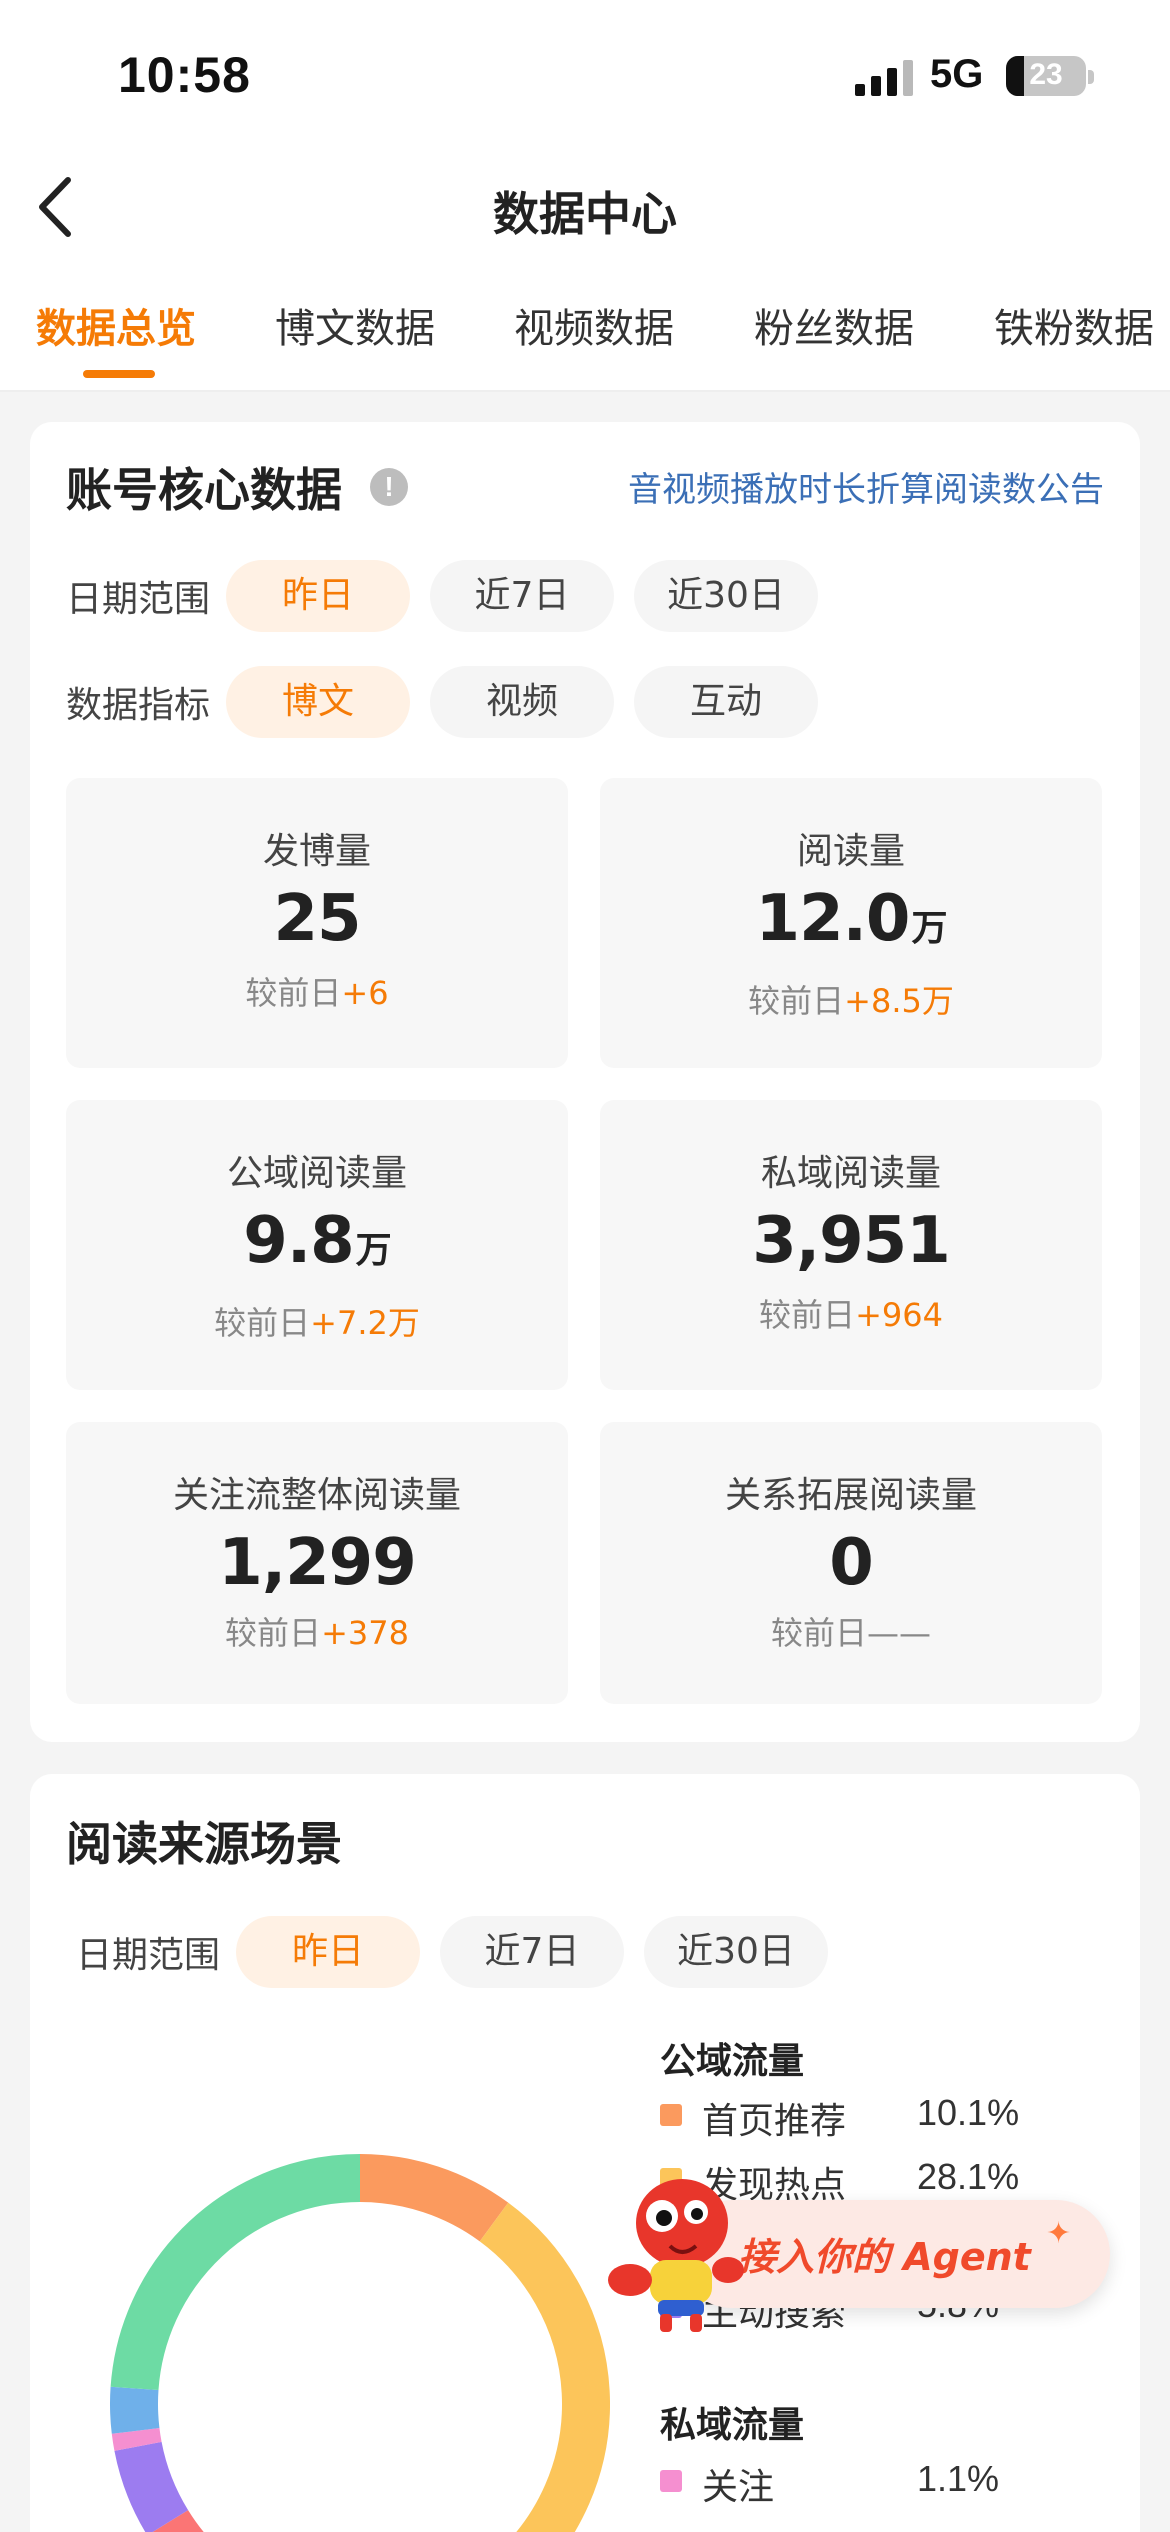 The height and width of the screenshot is (2532, 1170). Describe the element at coordinates (850, 851) in the screenshot. I see `metric-label: 阅读量` at that location.